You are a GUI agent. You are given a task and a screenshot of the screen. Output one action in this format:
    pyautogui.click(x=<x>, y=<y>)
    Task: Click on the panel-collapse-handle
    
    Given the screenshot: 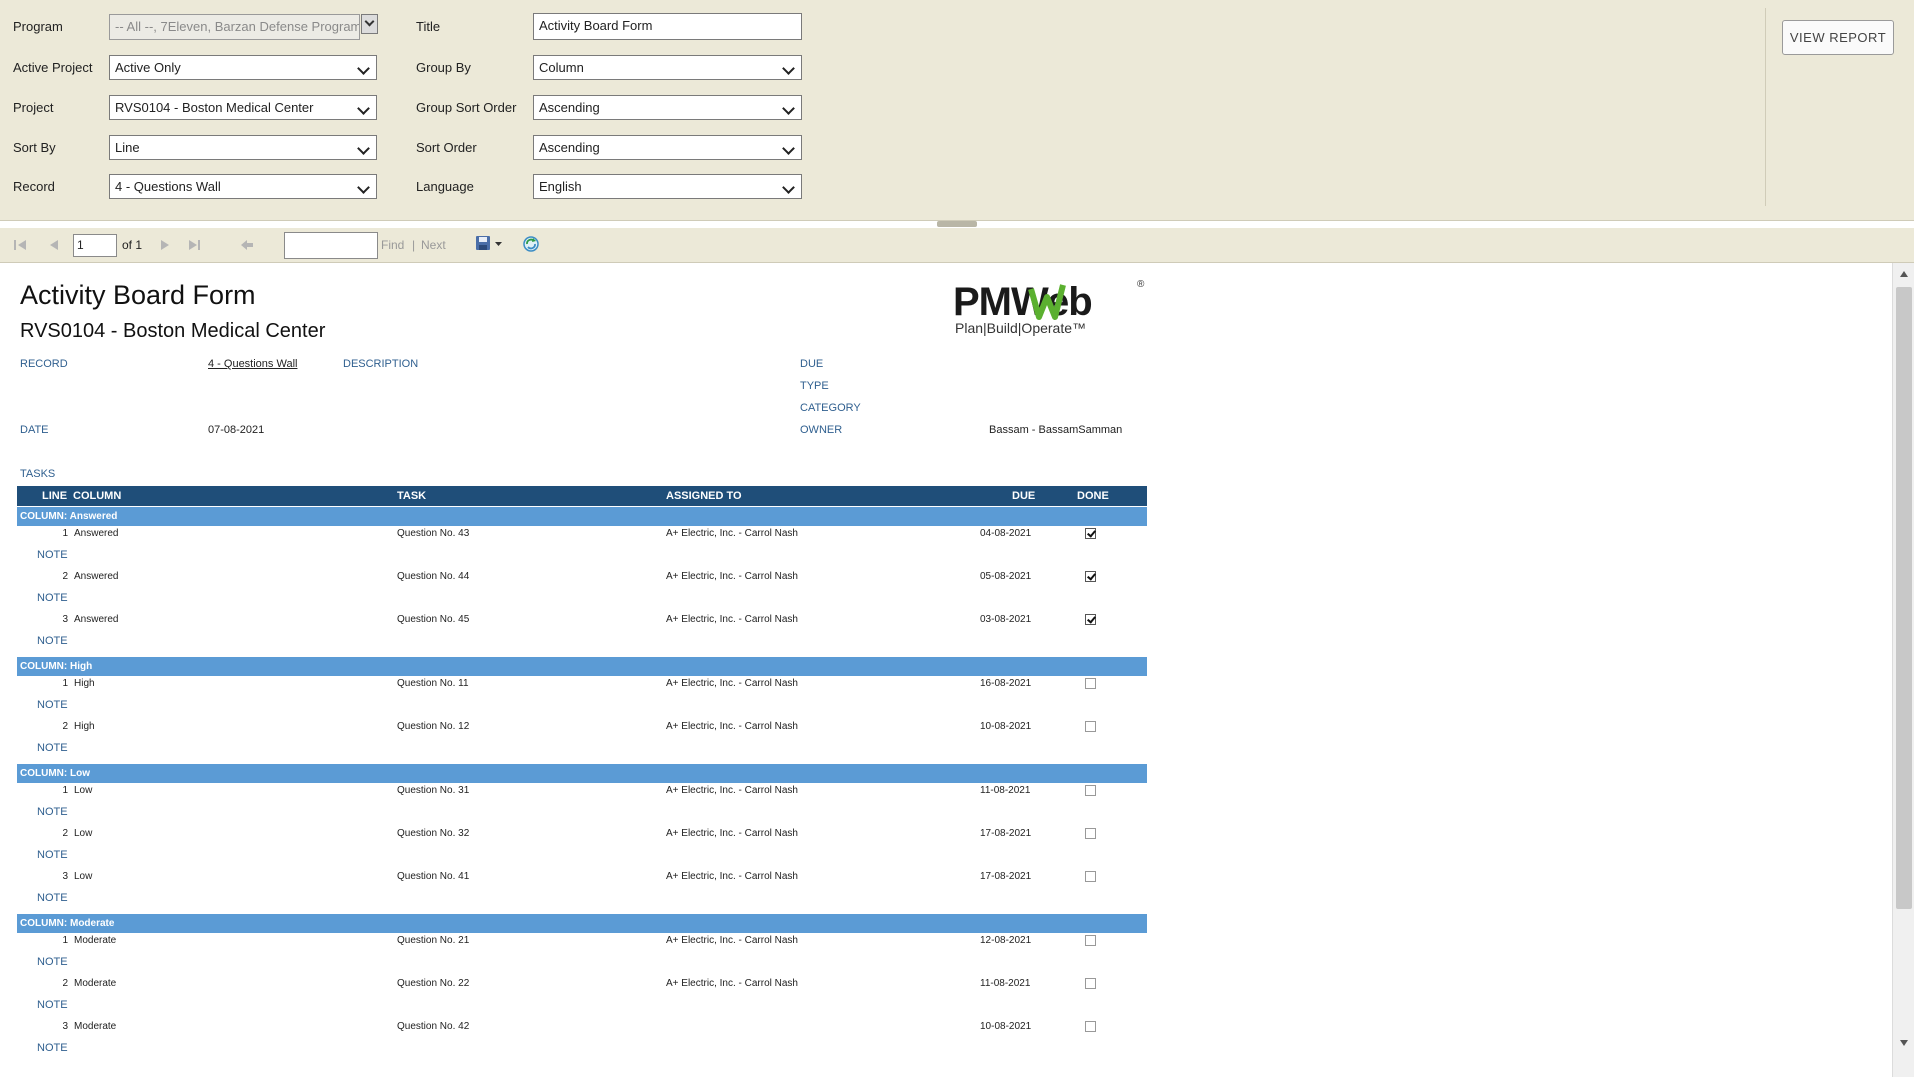 What is the action you would take?
    pyautogui.click(x=957, y=224)
    